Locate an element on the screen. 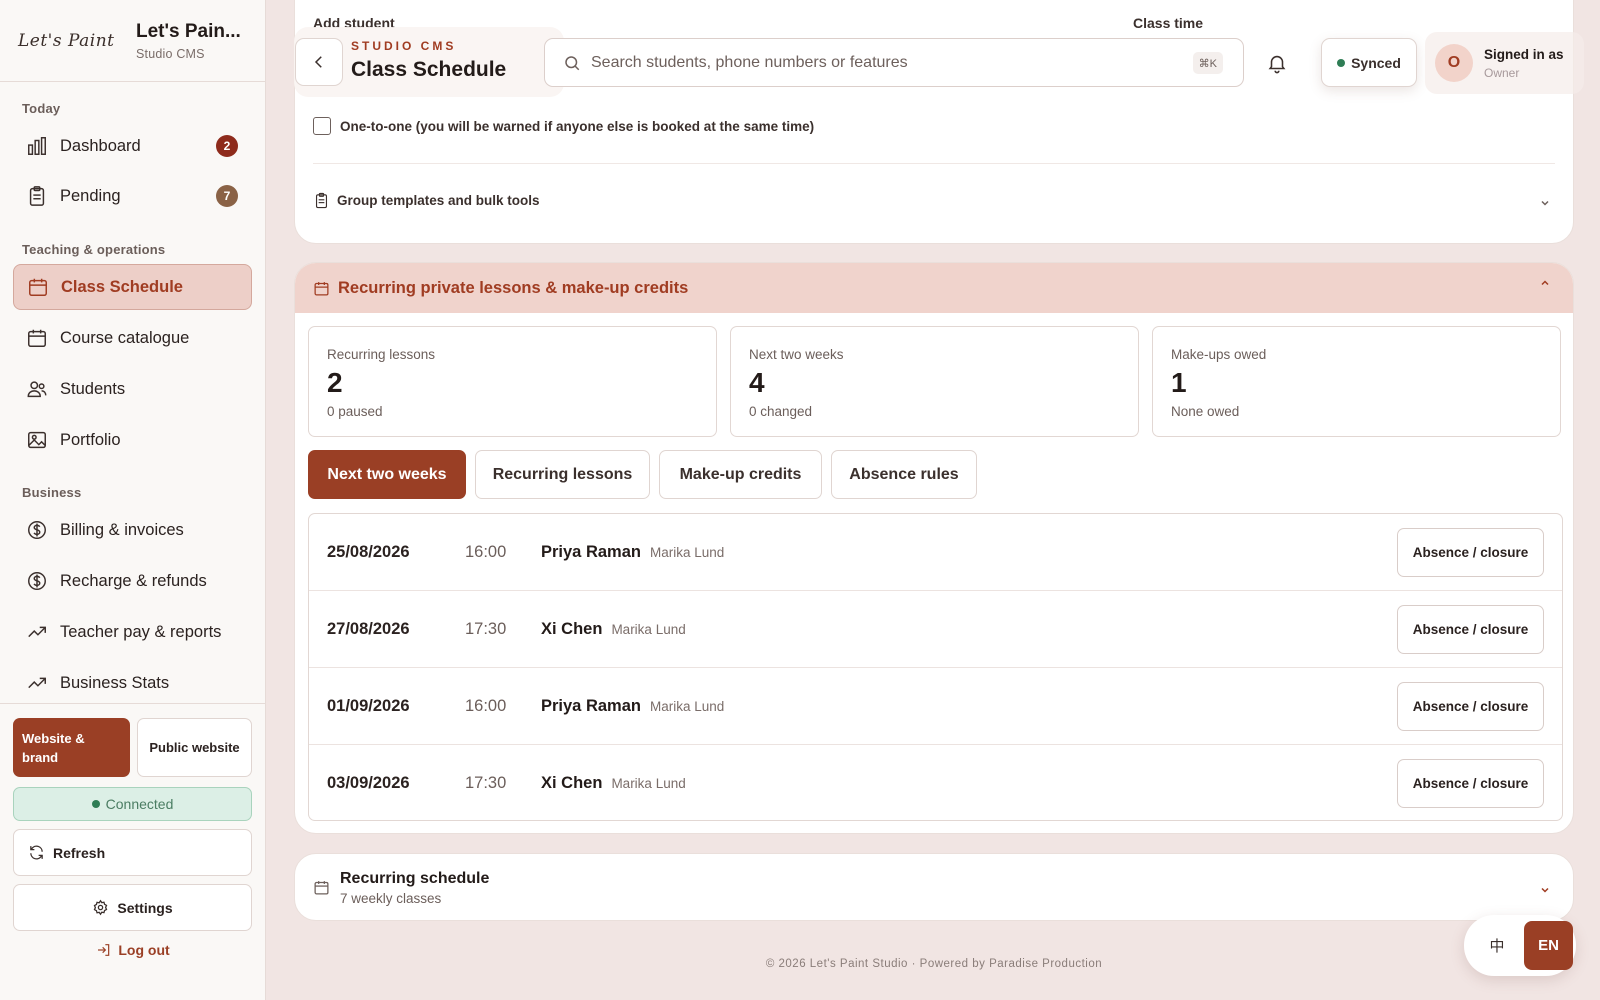 This screenshot has width=1600, height=1000. sidebar-item-class-schedule: Class Schedule is located at coordinates (132, 287).